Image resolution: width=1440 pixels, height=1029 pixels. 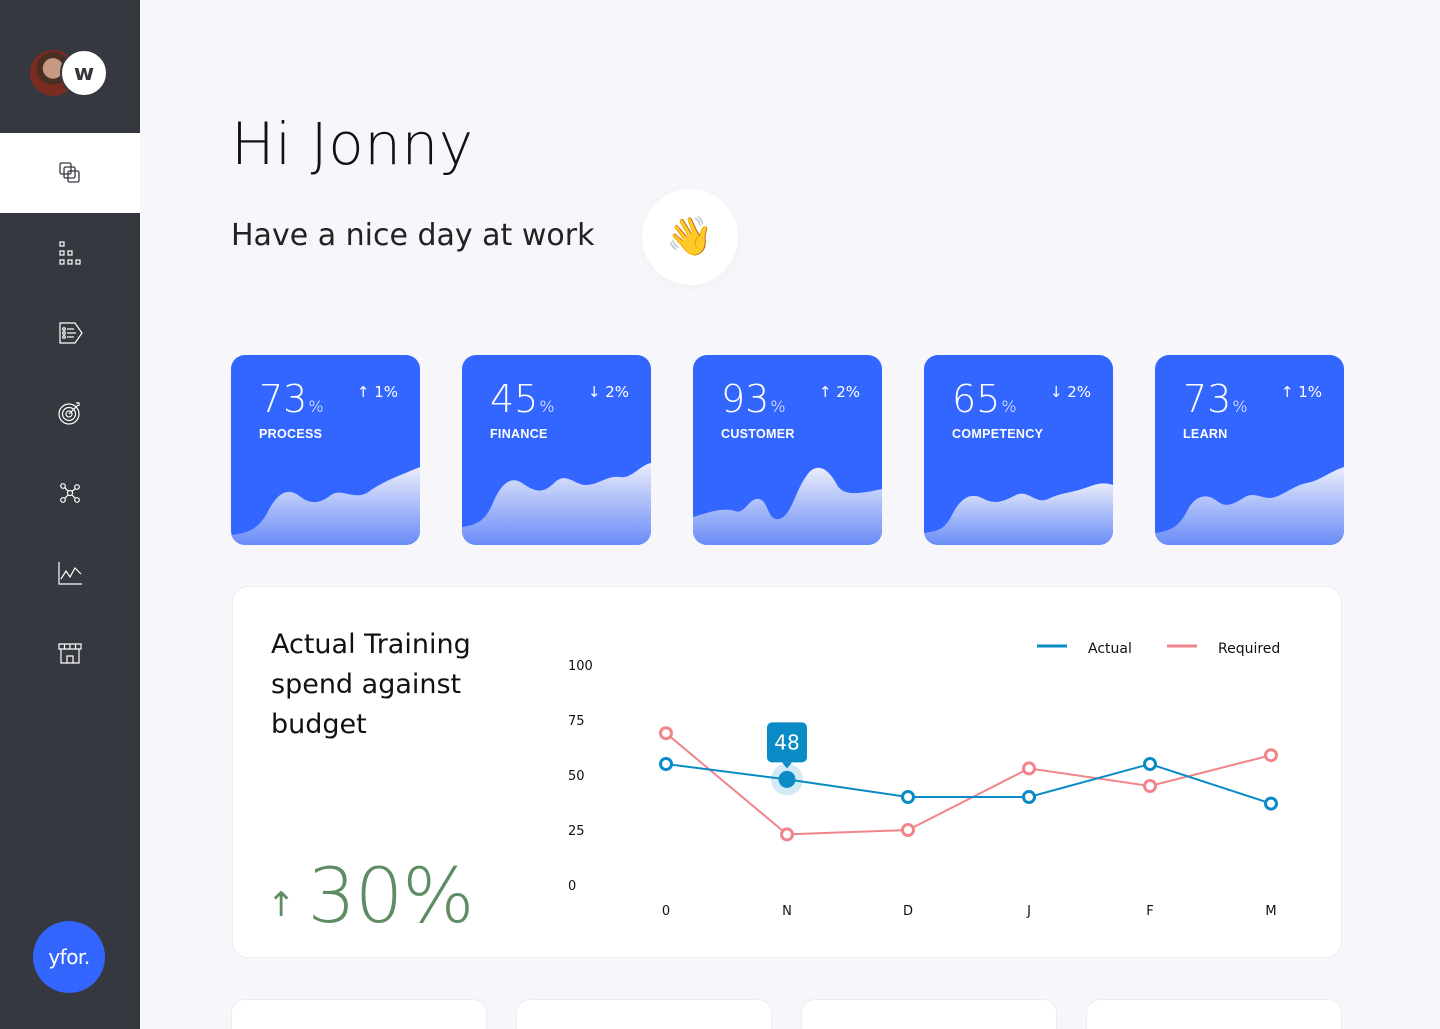 What do you see at coordinates (413, 235) in the screenshot?
I see `greeting-subtitle: Have a nice day at work` at bounding box center [413, 235].